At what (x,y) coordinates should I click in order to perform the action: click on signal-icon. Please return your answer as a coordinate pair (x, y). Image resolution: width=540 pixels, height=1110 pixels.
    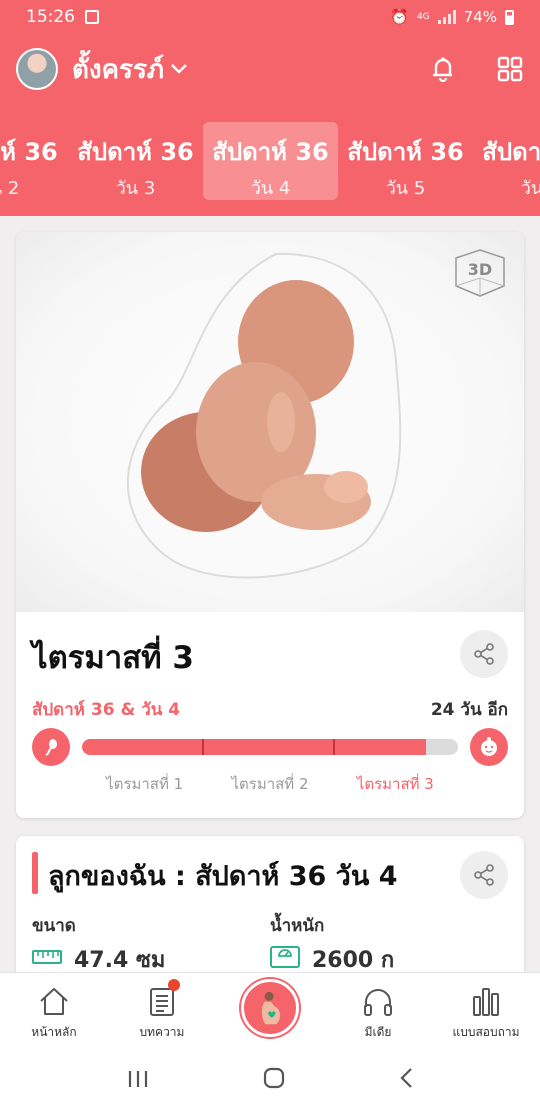
    Looking at the image, I should click on (446, 17).